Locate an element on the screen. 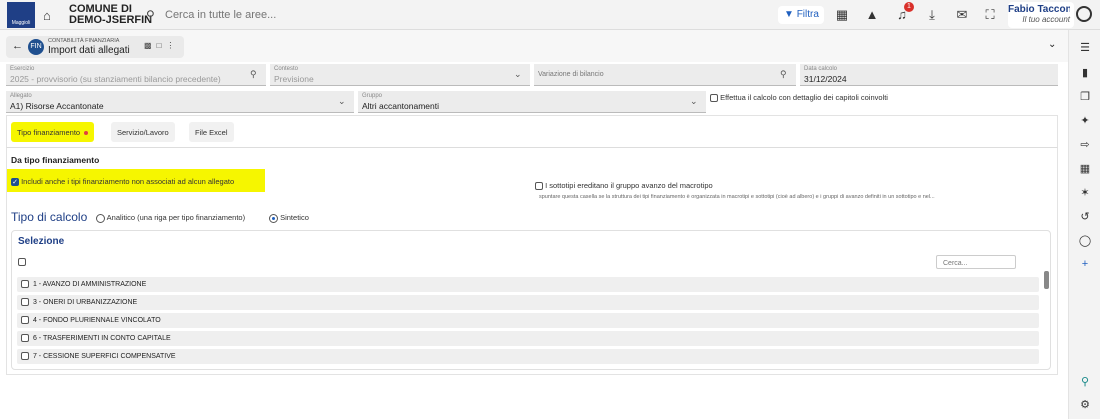  right-sidebar: ☰ ▮ ❐ ✦ ⇨ ▦ ✶ ↺ ◯ + ⚲ ⚙ is located at coordinates (1084, 224).